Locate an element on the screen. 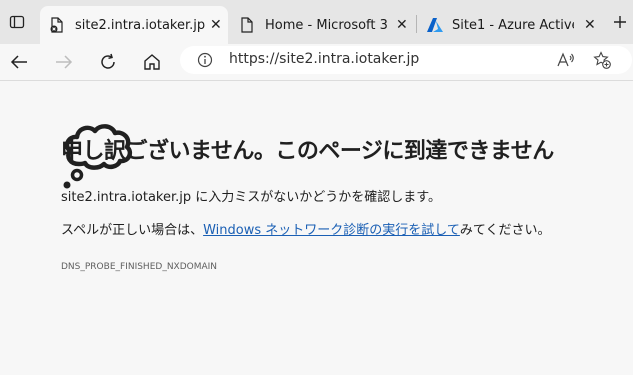 The image size is (633, 375). refresh-icon is located at coordinates (108, 61).